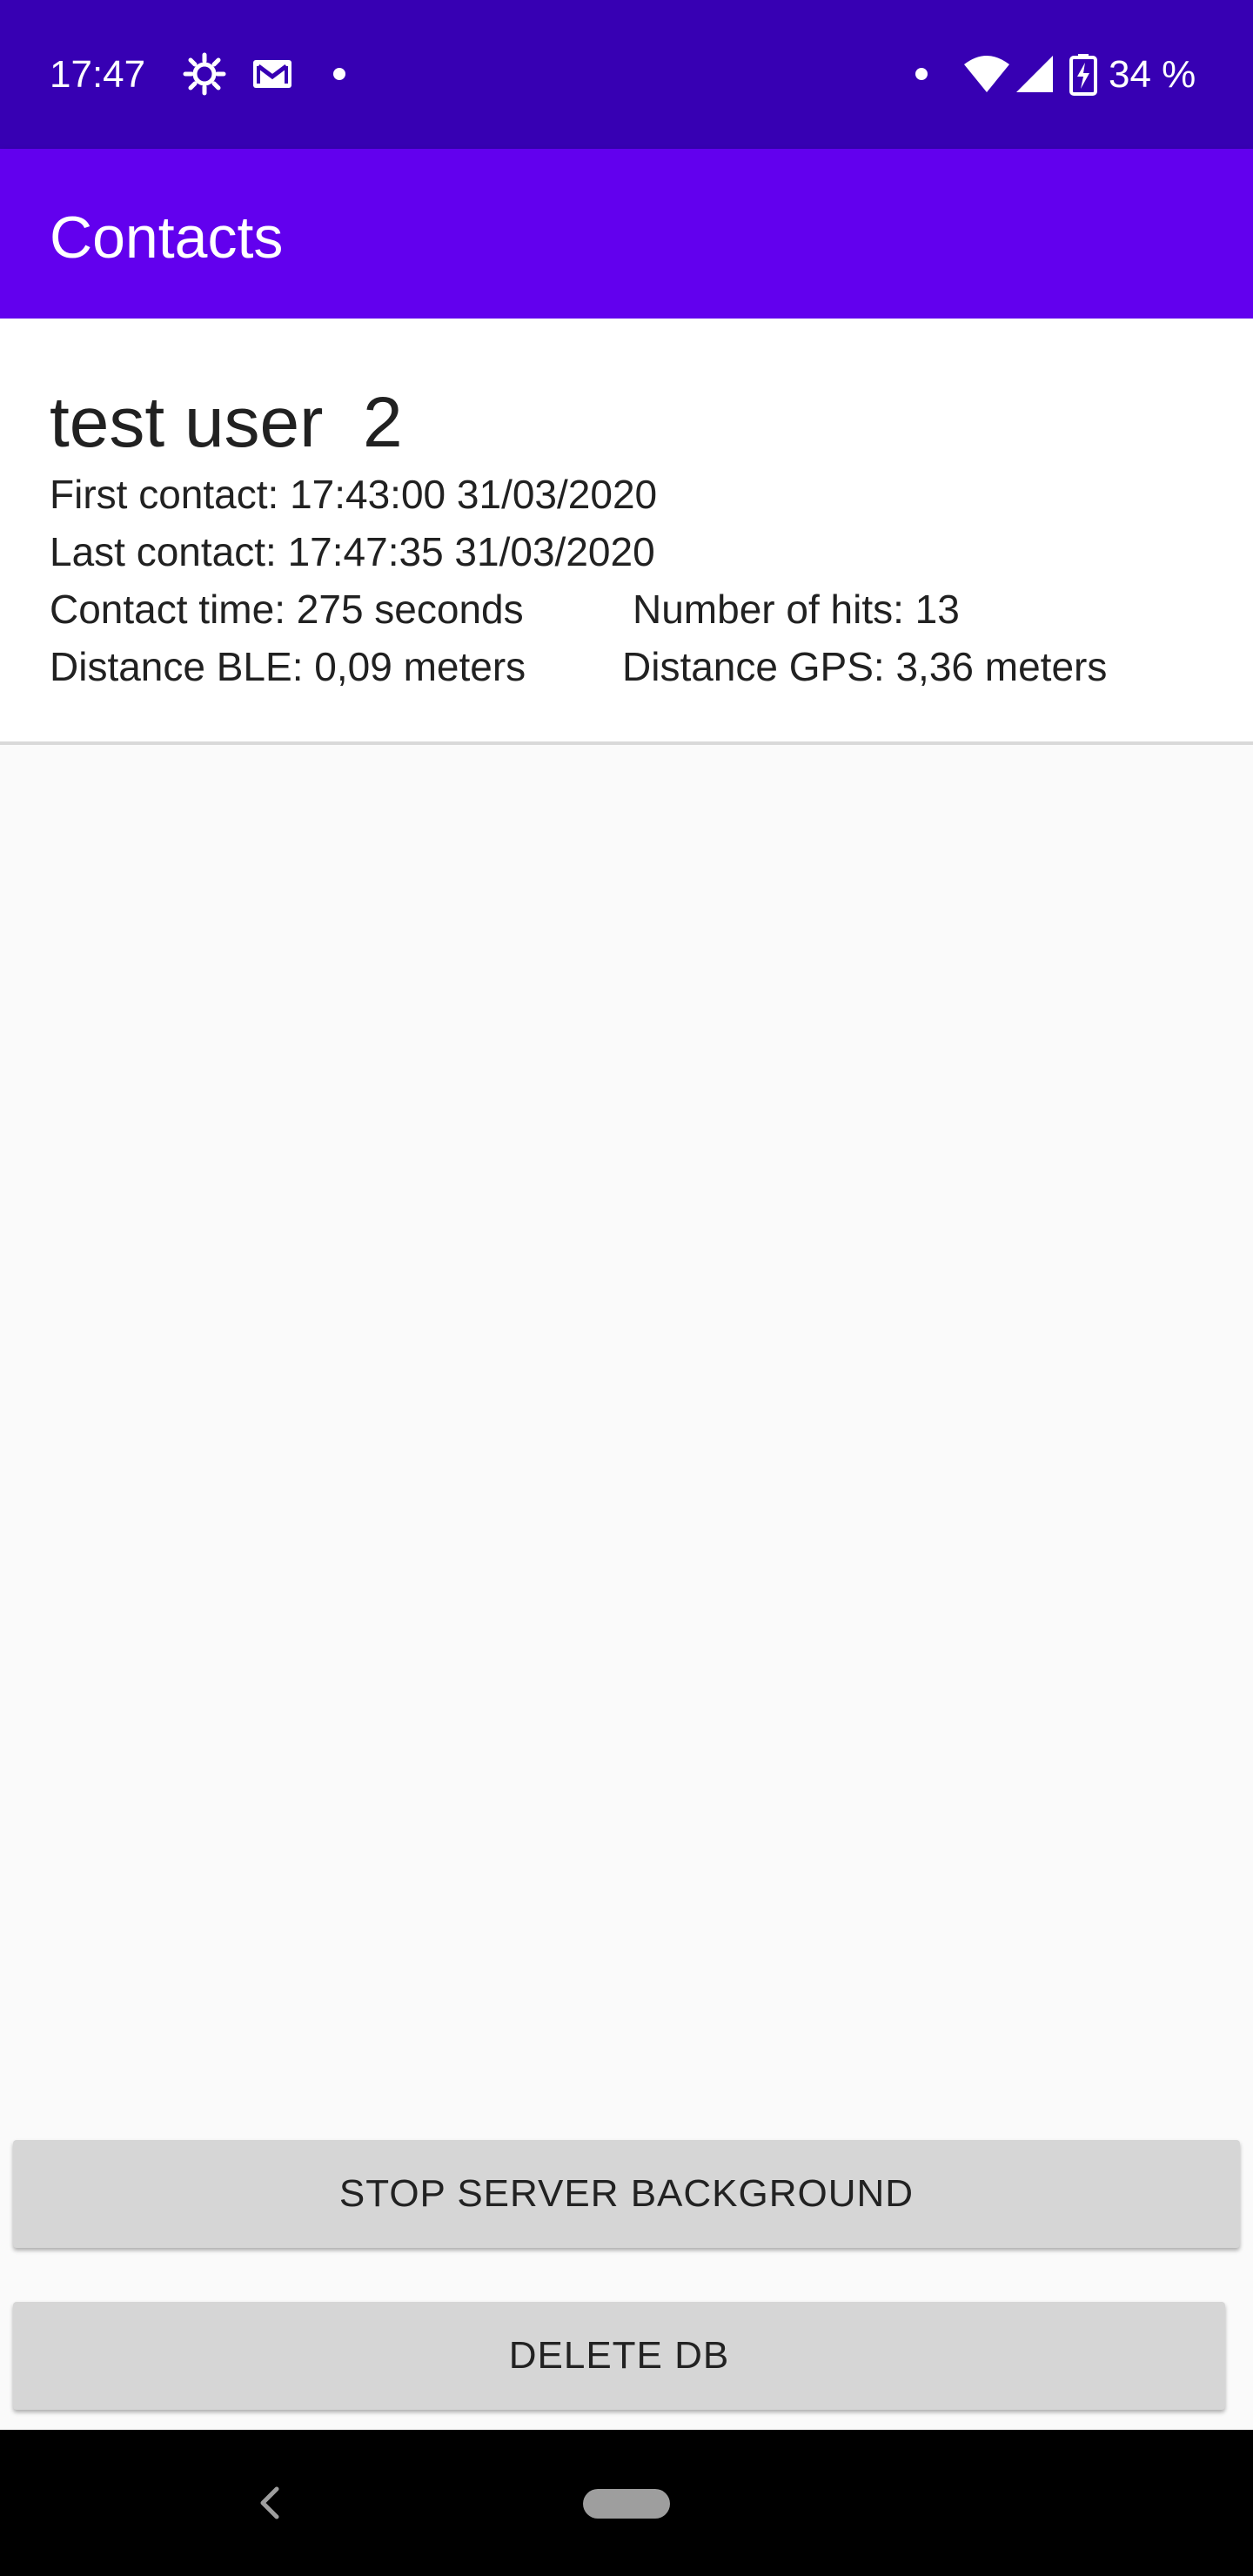 This screenshot has height=2576, width=1253. I want to click on battery-percent: 34 %, so click(1152, 74).